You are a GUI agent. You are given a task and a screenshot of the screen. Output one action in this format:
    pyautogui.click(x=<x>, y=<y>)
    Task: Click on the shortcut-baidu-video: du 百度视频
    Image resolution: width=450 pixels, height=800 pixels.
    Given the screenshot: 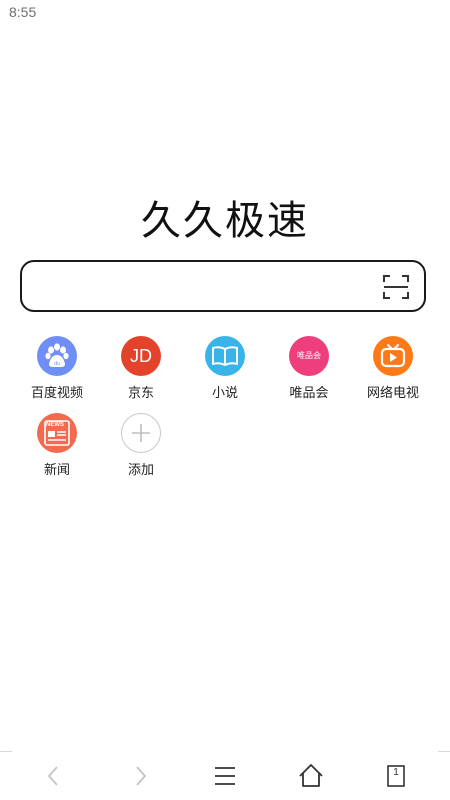 What is the action you would take?
    pyautogui.click(x=57, y=369)
    